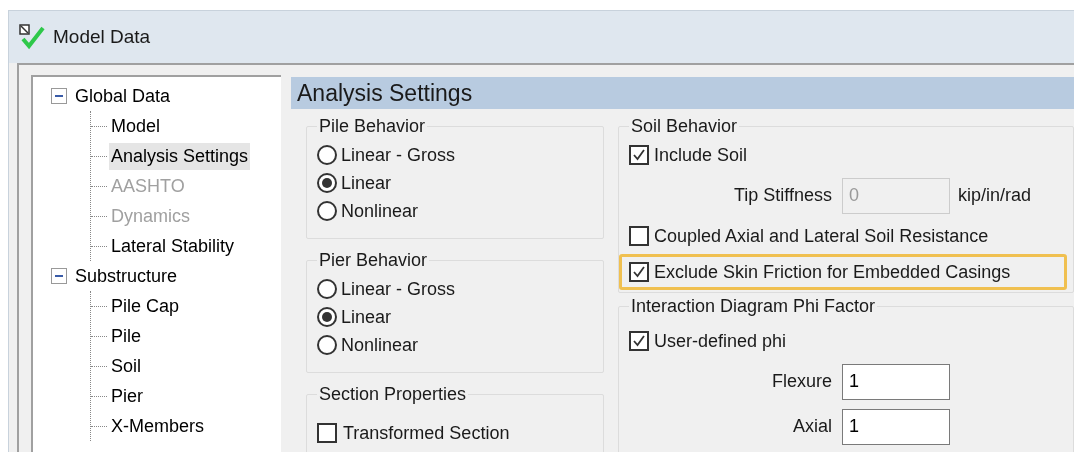 The width and height of the screenshot is (1074, 452). Describe the element at coordinates (123, 96) in the screenshot. I see `tree-item: Global Data` at that location.